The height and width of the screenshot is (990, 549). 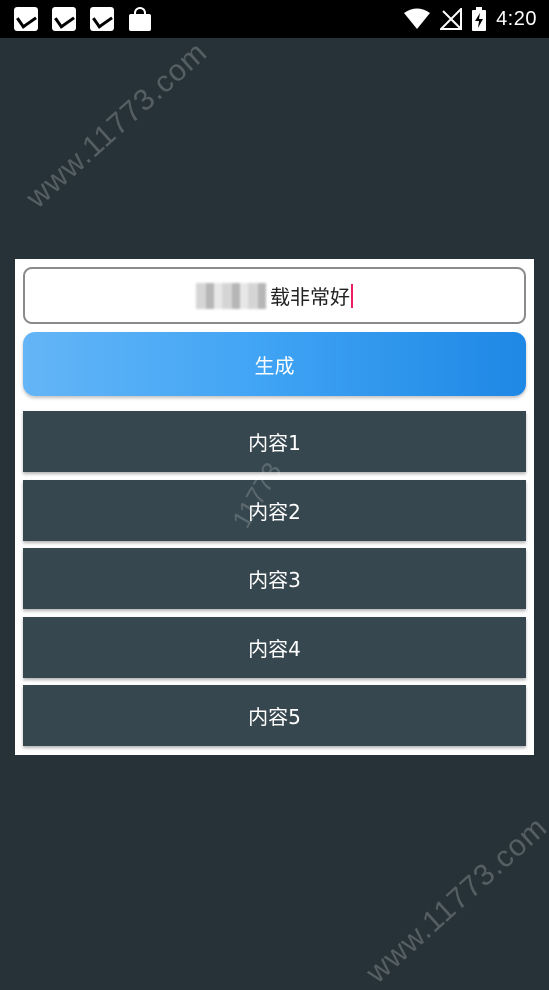 I want to click on text-cursor, so click(x=352, y=295).